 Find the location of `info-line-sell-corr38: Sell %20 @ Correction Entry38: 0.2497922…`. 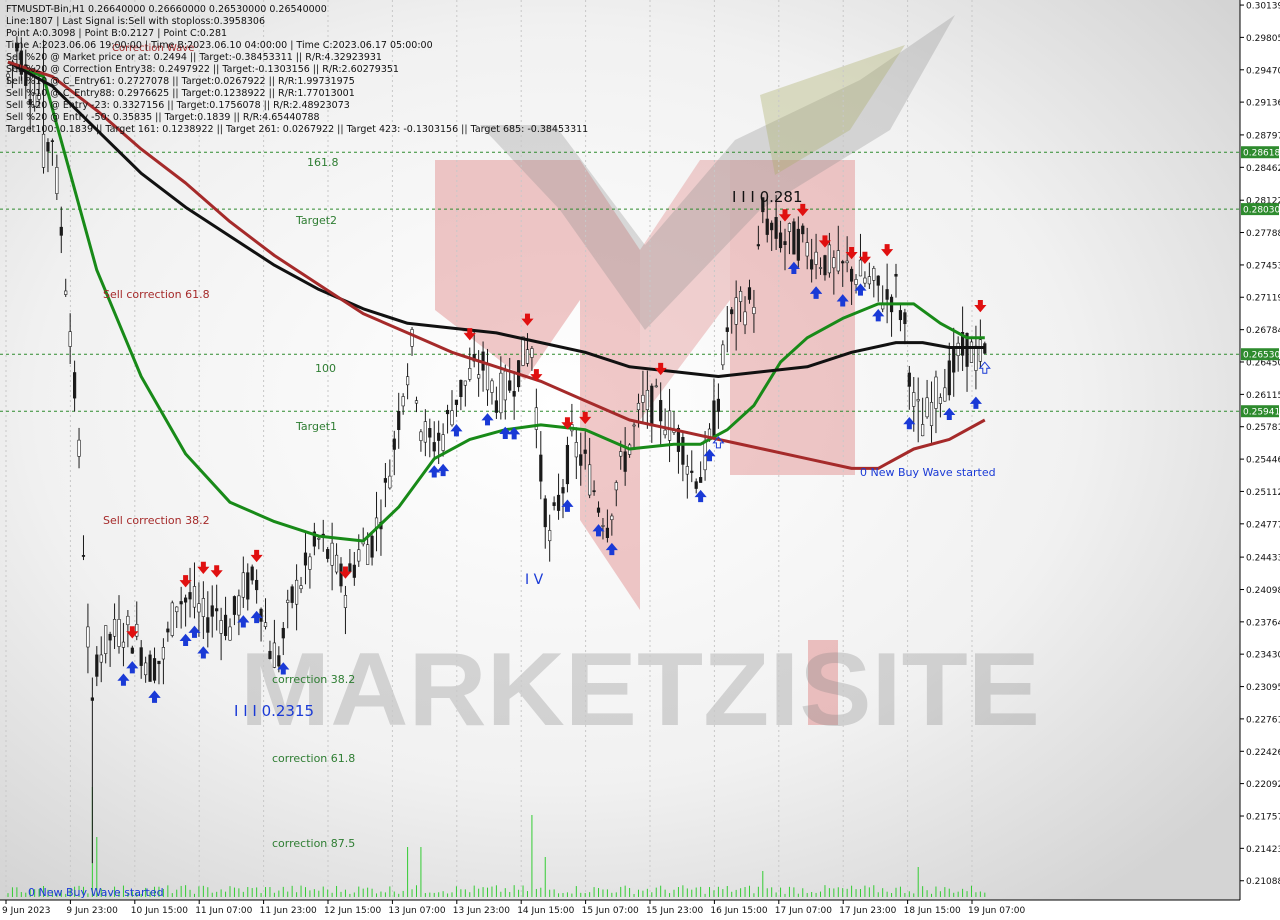

info-line-sell-corr38: Sell %20 @ Correction Entry38: 0.2497922… is located at coordinates (202, 69).